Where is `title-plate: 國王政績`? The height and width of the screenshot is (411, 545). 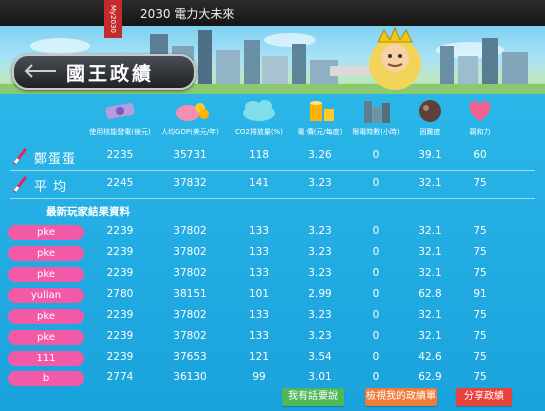
title-plate: 國王政績 is located at coordinates (104, 72).